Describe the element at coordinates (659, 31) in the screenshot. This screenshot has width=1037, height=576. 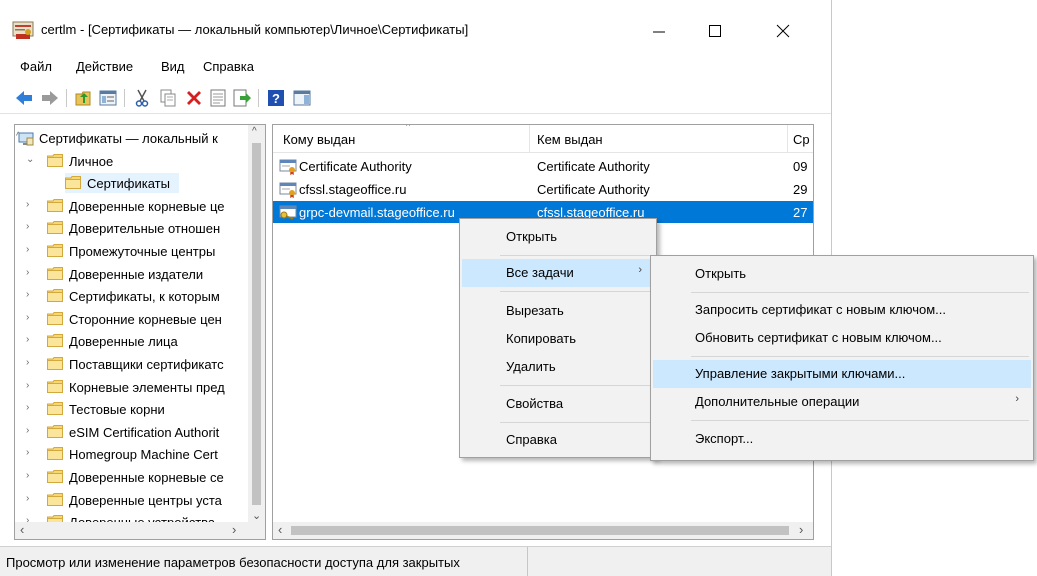
I see `minimize-button` at that location.